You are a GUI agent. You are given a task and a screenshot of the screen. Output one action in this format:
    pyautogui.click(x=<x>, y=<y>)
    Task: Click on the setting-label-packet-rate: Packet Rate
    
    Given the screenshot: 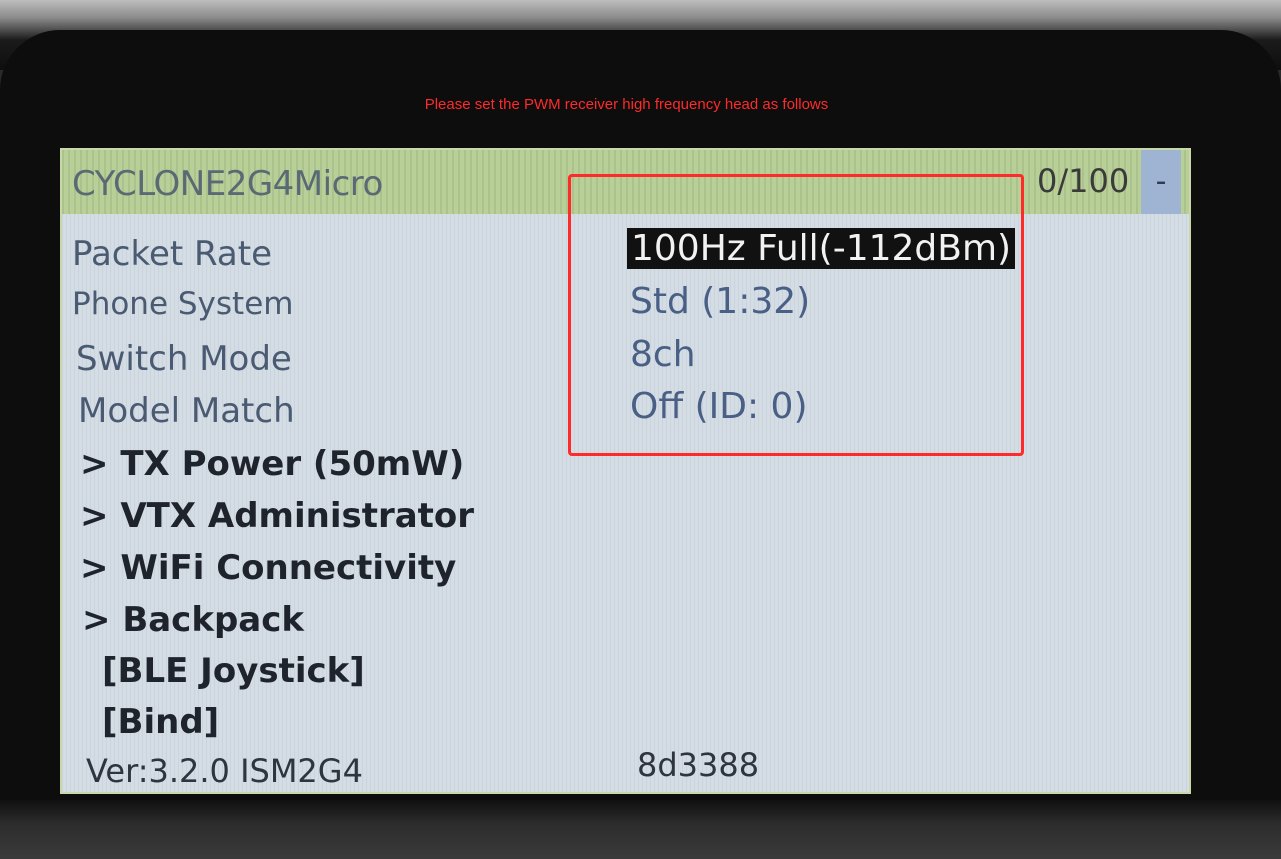 What is the action you would take?
    pyautogui.click(x=172, y=254)
    